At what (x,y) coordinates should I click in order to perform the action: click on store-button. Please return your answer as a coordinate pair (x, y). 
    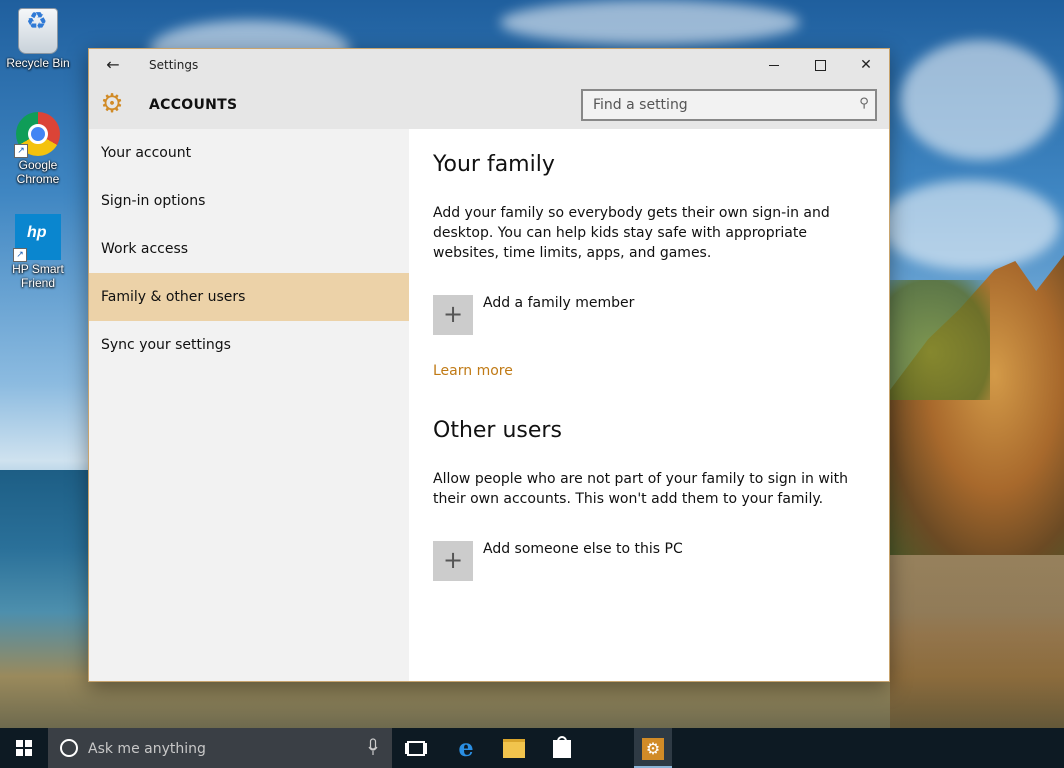
    Looking at the image, I should click on (562, 748).